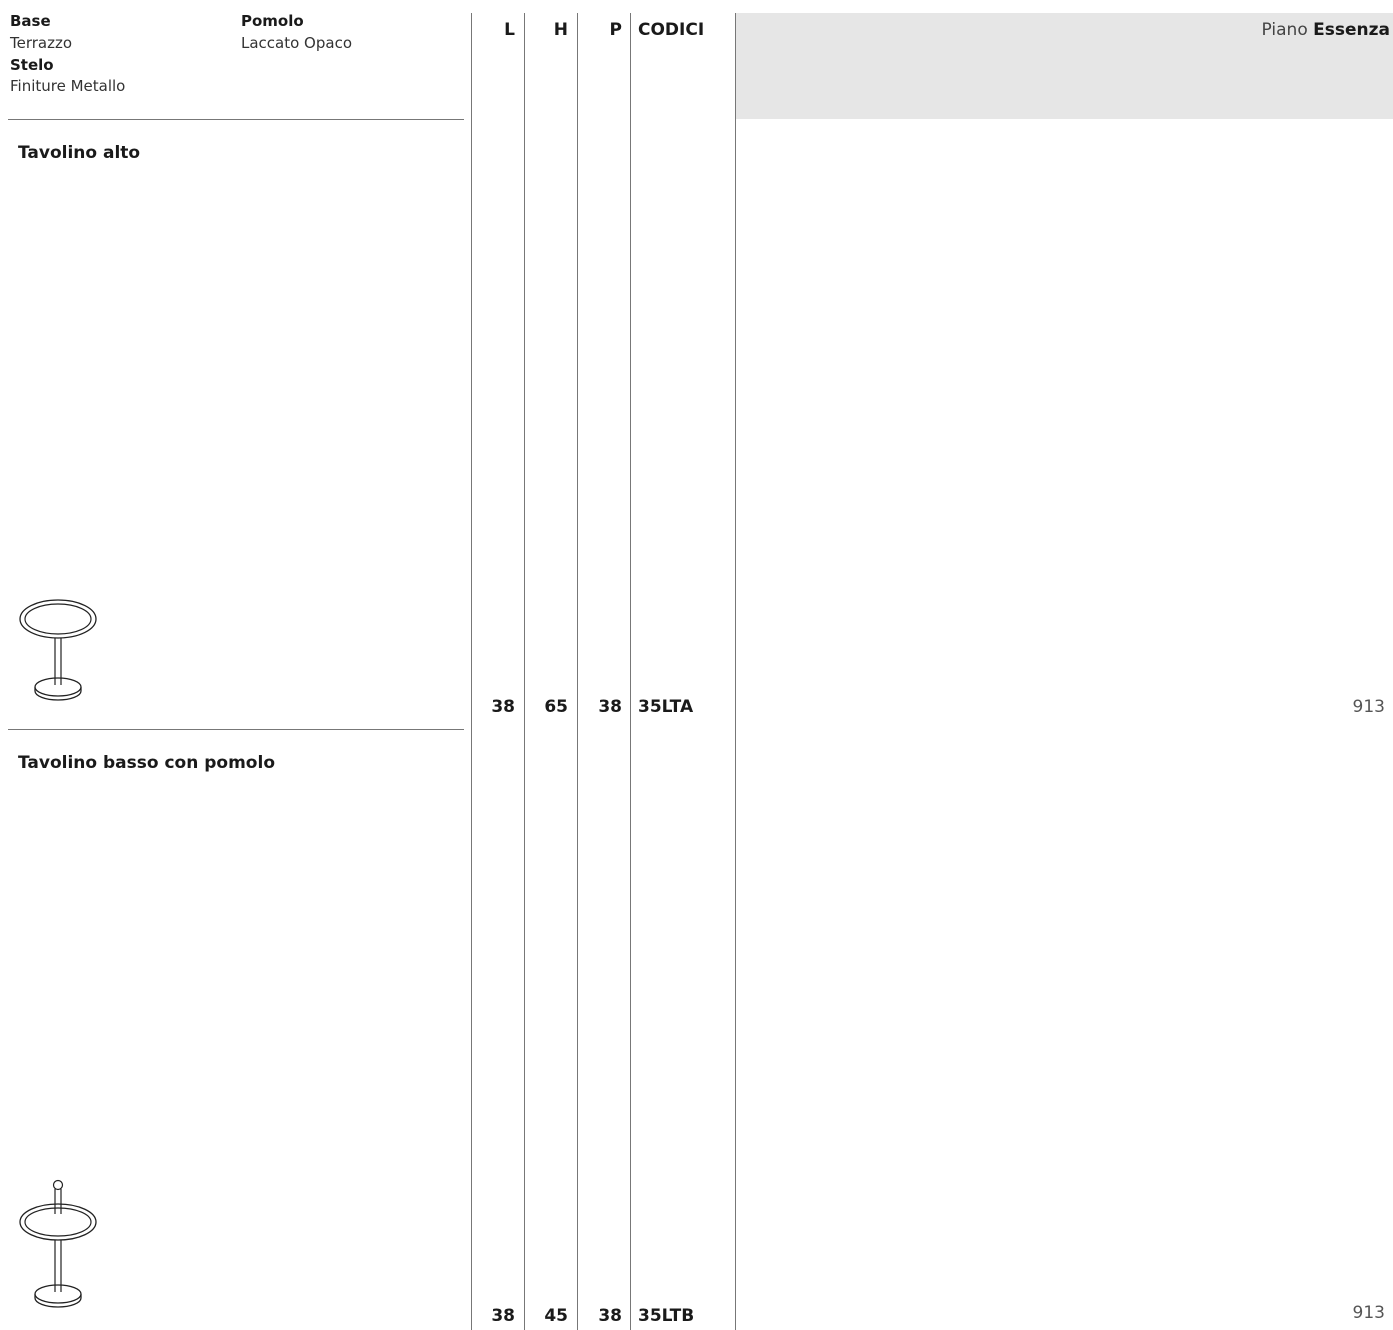  I want to click on product-title: Tavolino alto, so click(79, 153).